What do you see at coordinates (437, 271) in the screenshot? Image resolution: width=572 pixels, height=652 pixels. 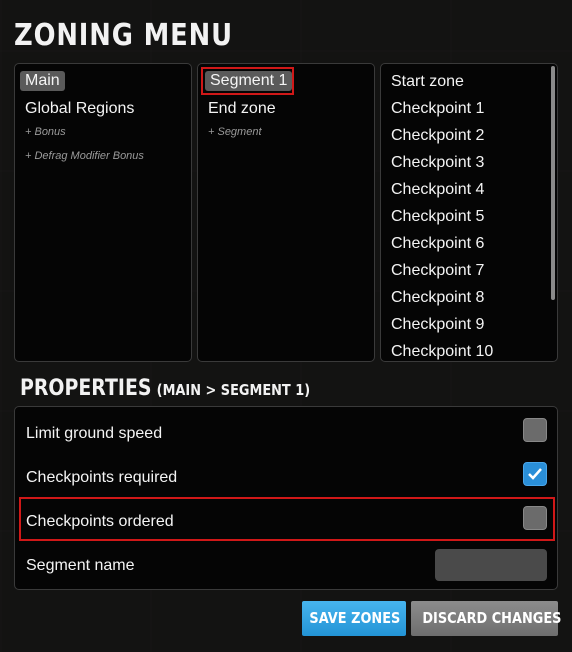 I see `zone-item: Checkpoint 7` at bounding box center [437, 271].